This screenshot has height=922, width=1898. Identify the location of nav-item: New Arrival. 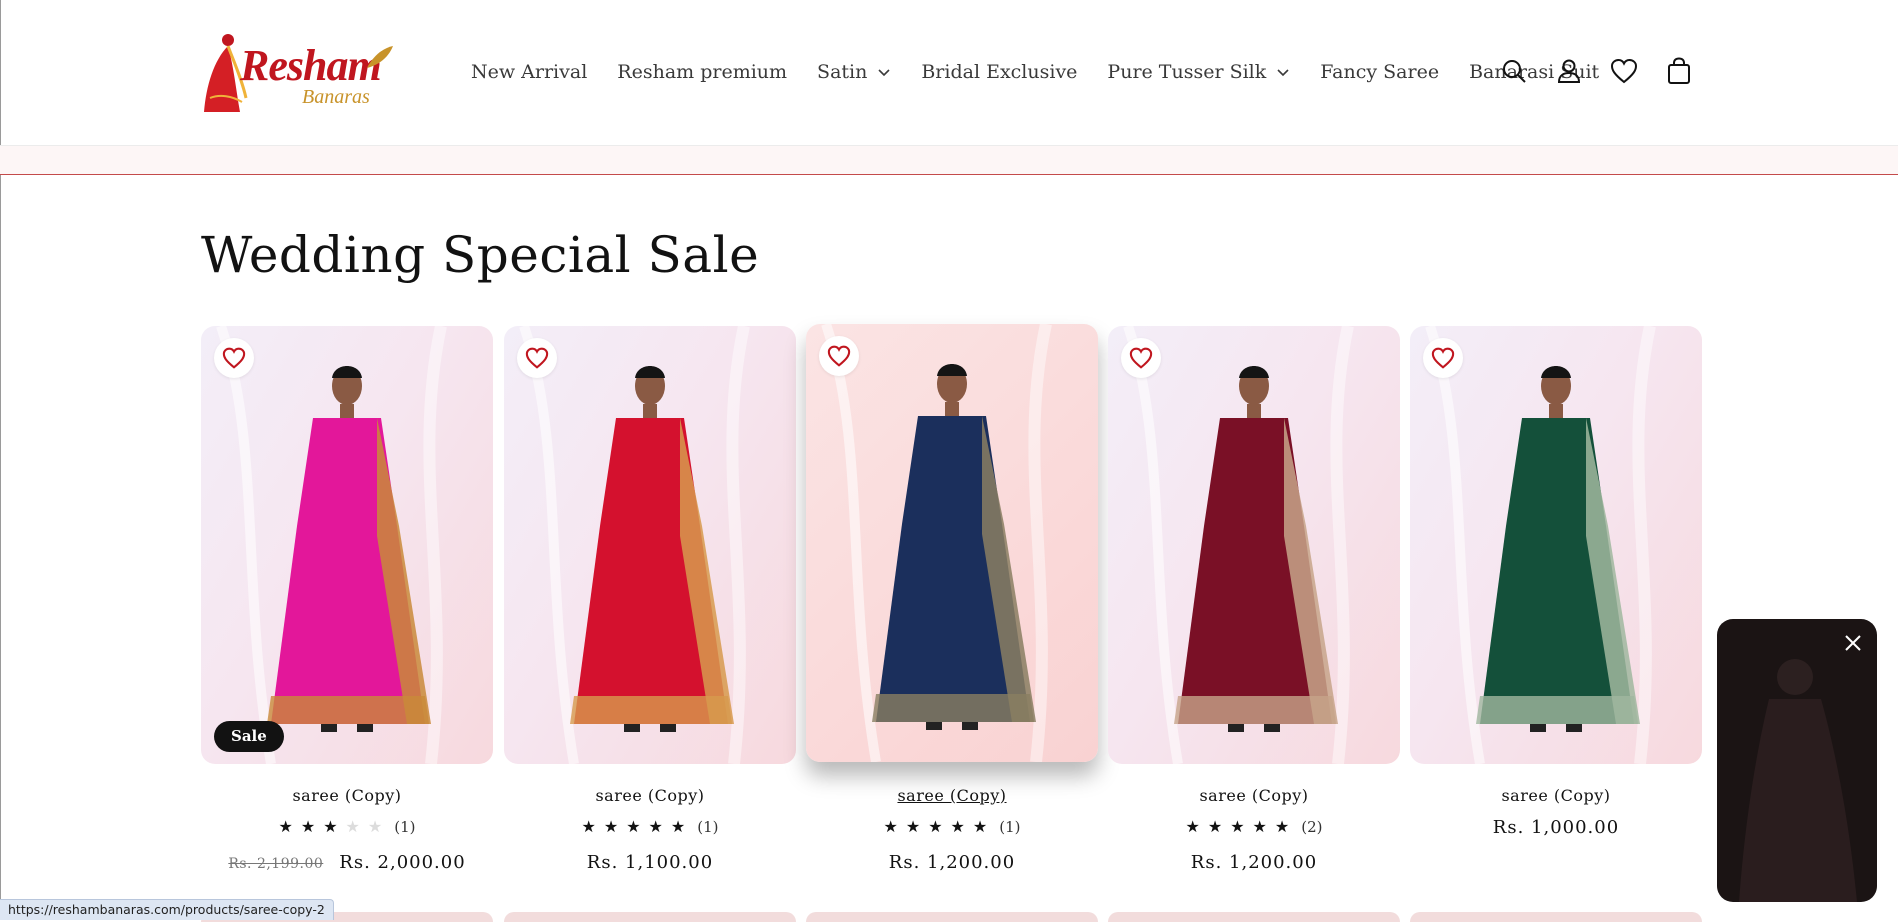
(529, 72).